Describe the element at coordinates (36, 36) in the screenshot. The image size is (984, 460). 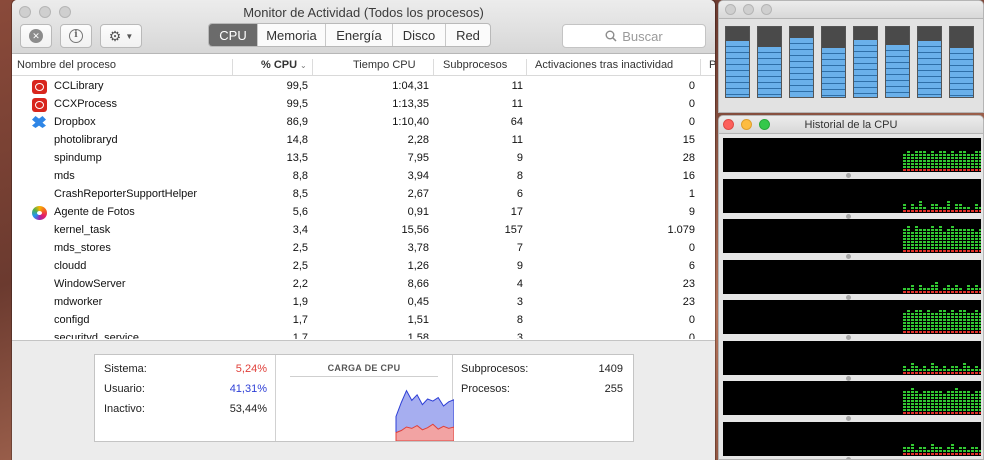
I see `quit-process-button: ✕` at that location.